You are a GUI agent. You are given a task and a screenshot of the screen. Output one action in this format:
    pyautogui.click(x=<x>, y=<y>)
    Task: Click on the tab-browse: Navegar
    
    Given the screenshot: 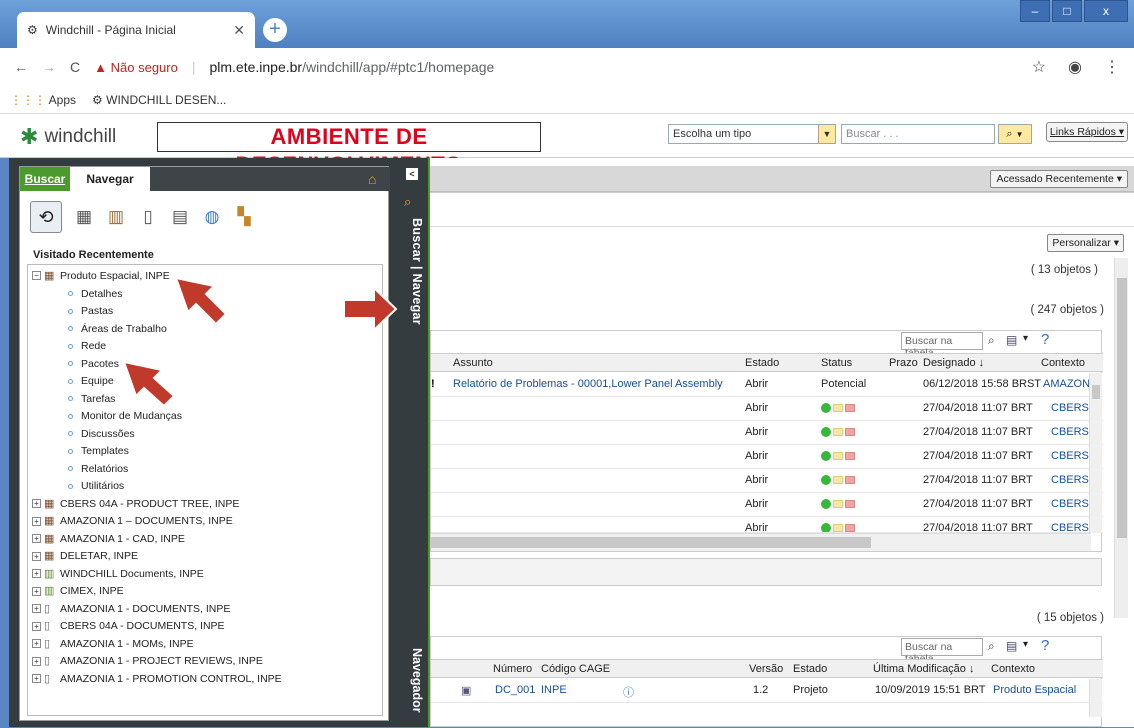 What is the action you would take?
    pyautogui.click(x=110, y=179)
    